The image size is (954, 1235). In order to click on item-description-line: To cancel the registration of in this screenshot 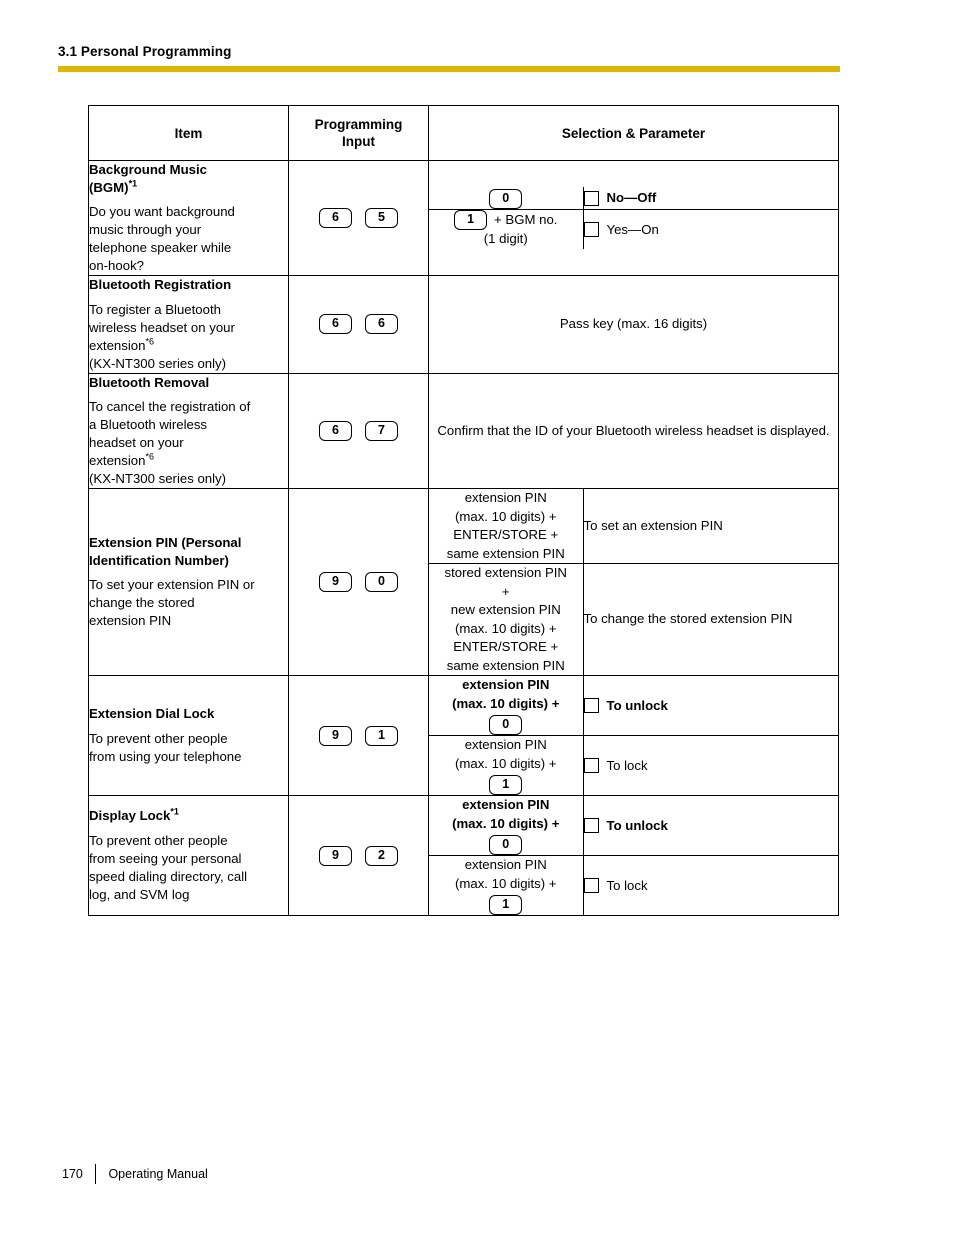, I will do `click(170, 406)`.